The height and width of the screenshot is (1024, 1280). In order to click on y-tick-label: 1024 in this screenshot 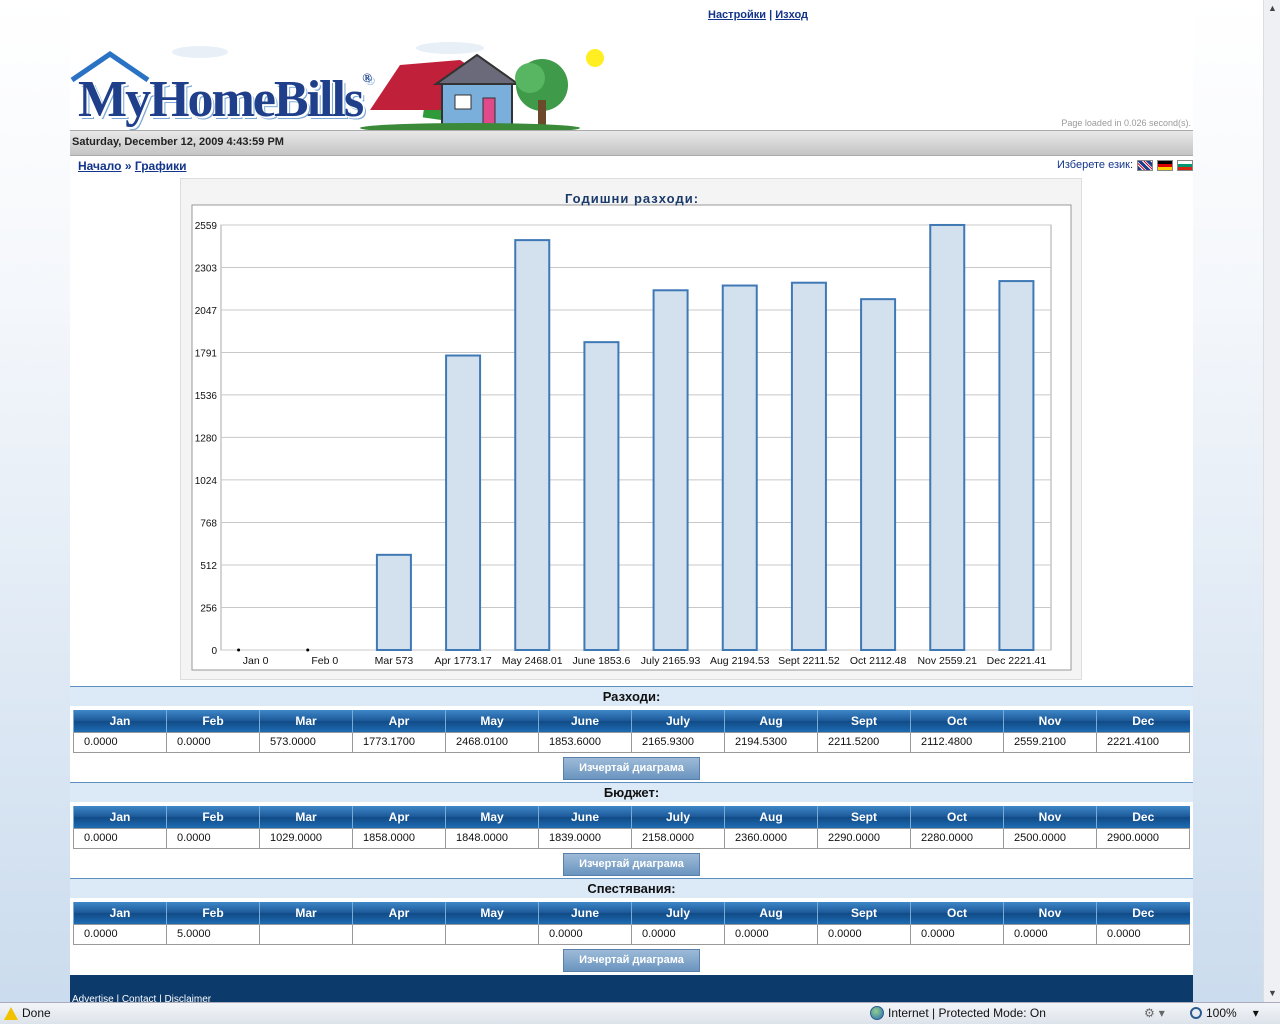, I will do `click(206, 481)`.